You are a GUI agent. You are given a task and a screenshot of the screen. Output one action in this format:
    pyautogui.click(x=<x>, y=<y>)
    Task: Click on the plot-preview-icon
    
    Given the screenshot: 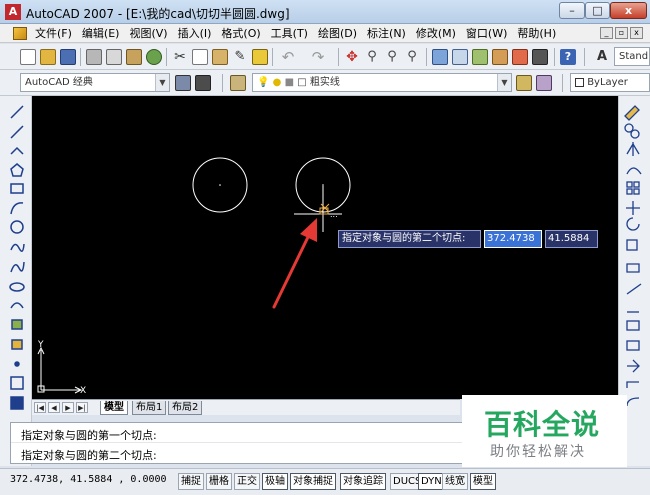 What is the action you would take?
    pyautogui.click(x=114, y=57)
    